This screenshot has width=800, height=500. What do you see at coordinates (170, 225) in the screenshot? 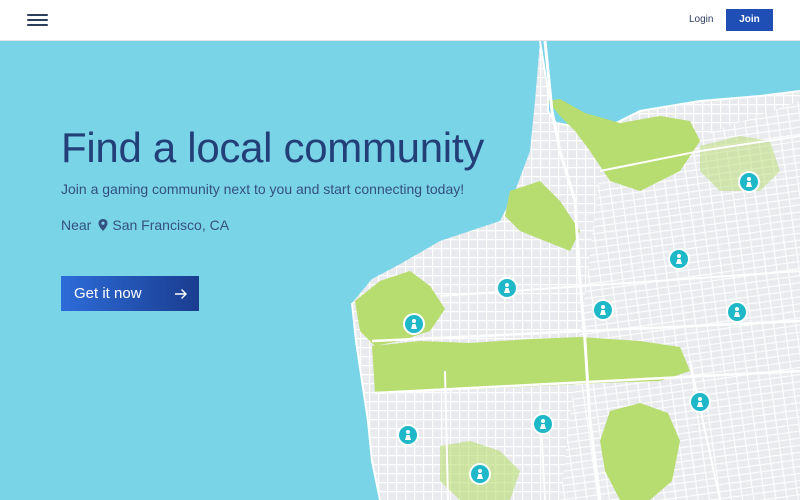
I see `location-value: San Francisco, CA` at bounding box center [170, 225].